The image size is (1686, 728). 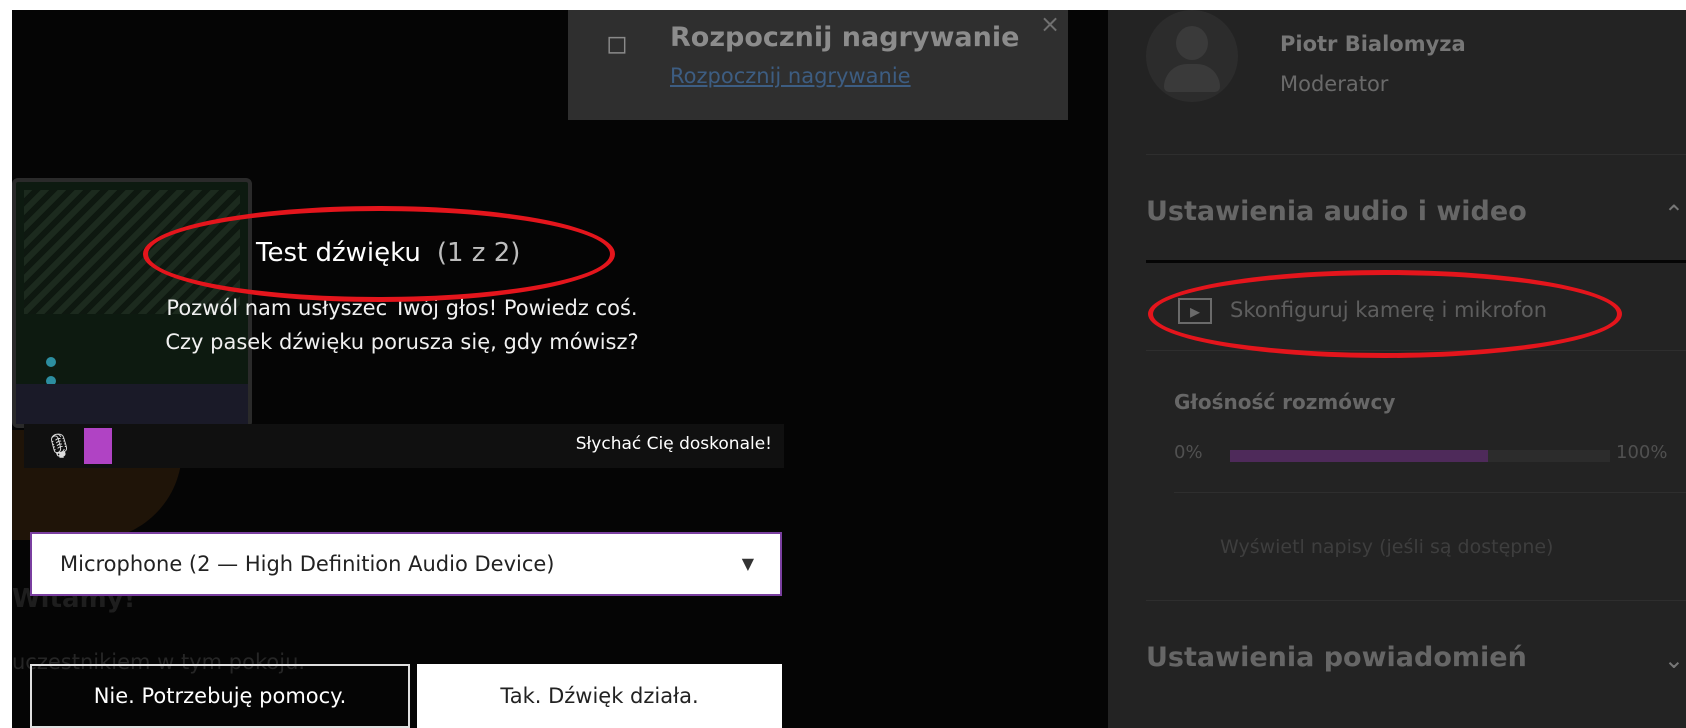 What do you see at coordinates (220, 696) in the screenshot?
I see `need-help-button: Nie. Potrzebuję pomocy.` at bounding box center [220, 696].